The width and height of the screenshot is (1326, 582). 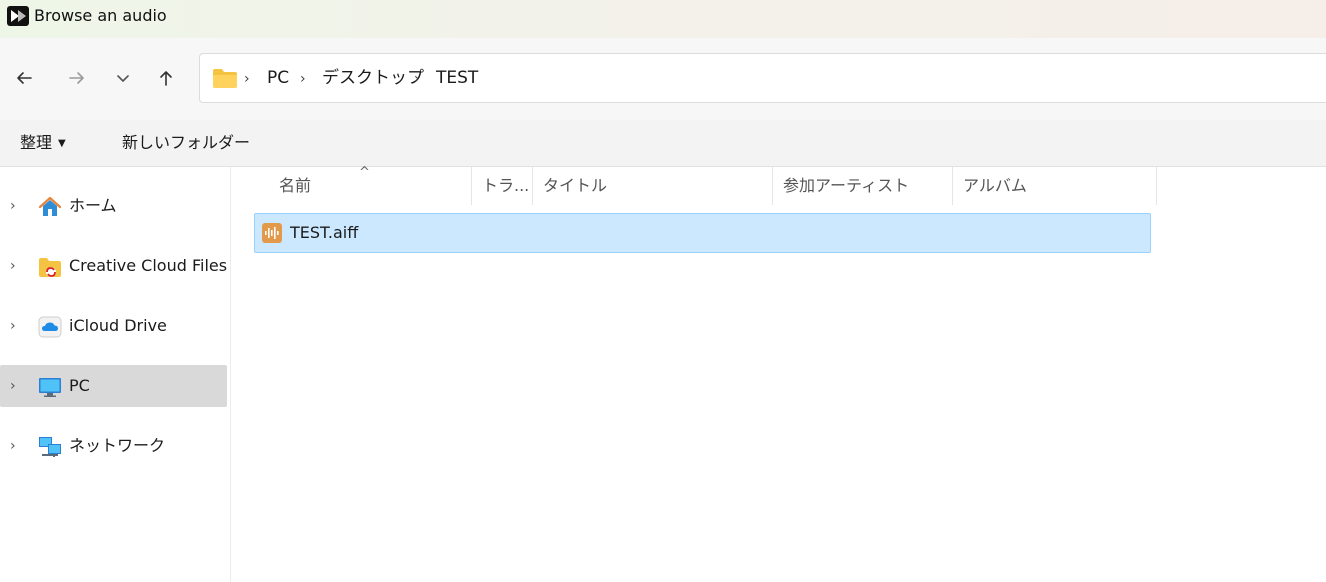 What do you see at coordinates (364, 172) in the screenshot?
I see `sort-ascending-icon: ^` at bounding box center [364, 172].